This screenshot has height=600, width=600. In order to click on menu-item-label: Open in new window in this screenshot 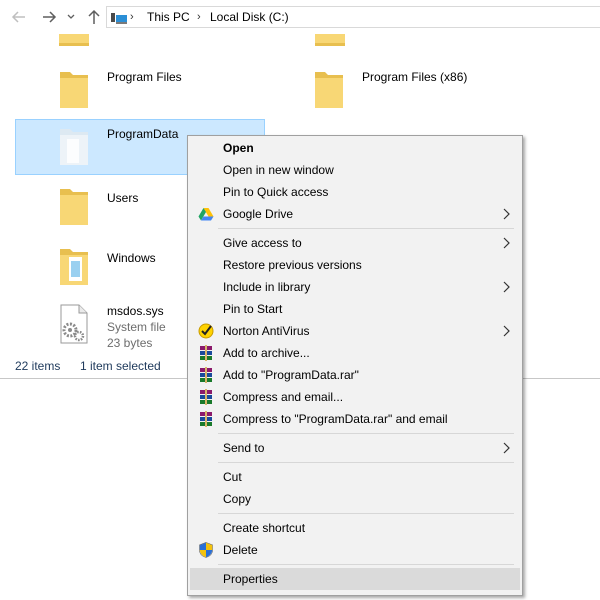, I will do `click(278, 170)`.